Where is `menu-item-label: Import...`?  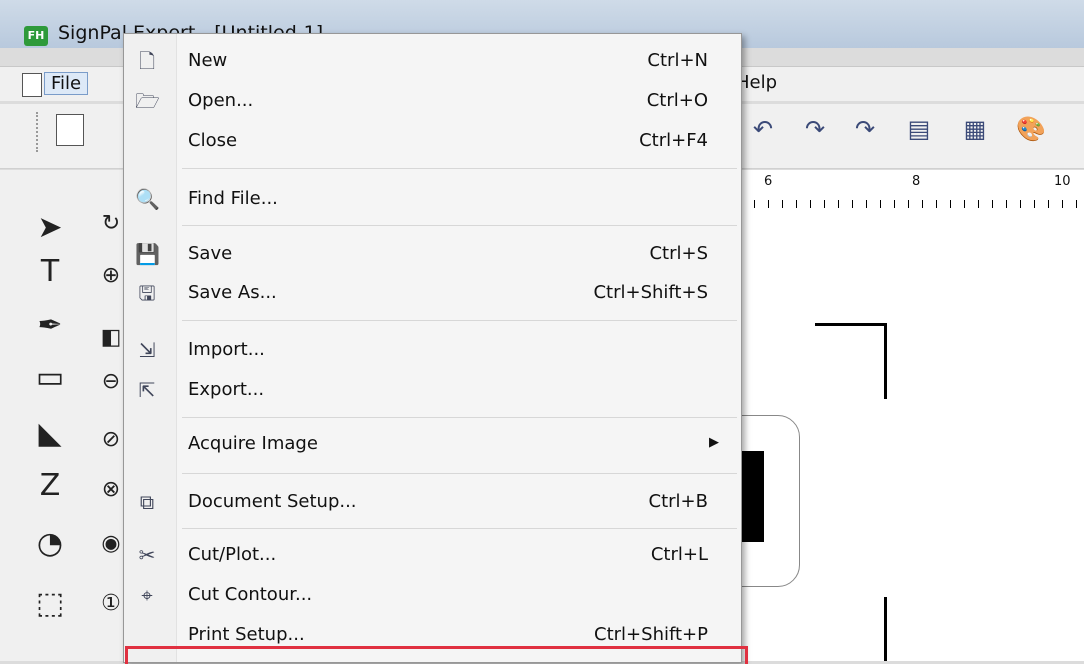 menu-item-label: Import... is located at coordinates (226, 349).